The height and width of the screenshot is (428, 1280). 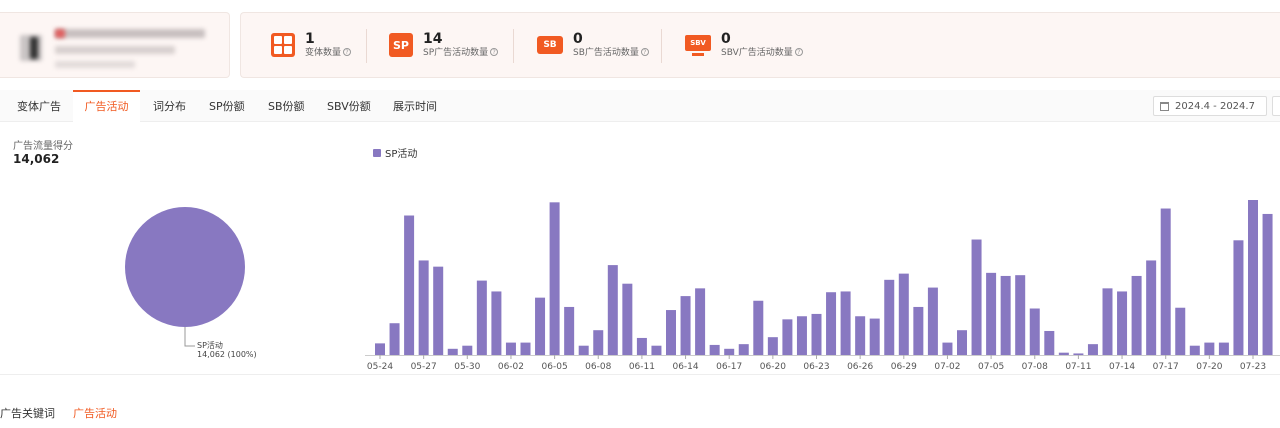 I want to click on product-thumbnail-dark, so click(x=34, y=48).